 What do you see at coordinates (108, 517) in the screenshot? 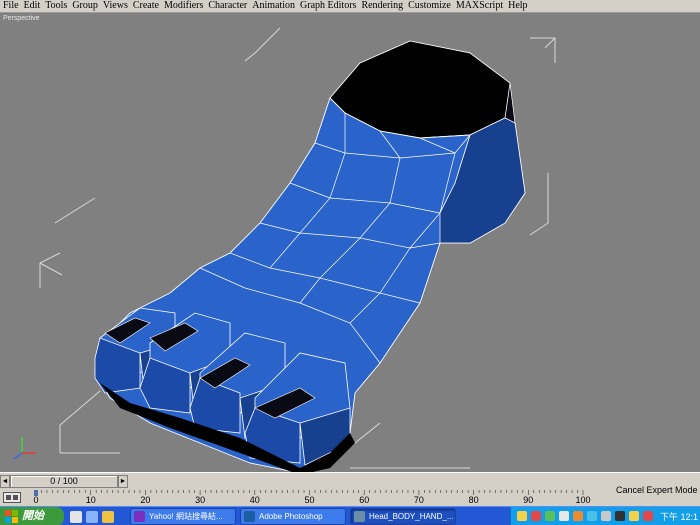
I see `explorer-icon` at bounding box center [108, 517].